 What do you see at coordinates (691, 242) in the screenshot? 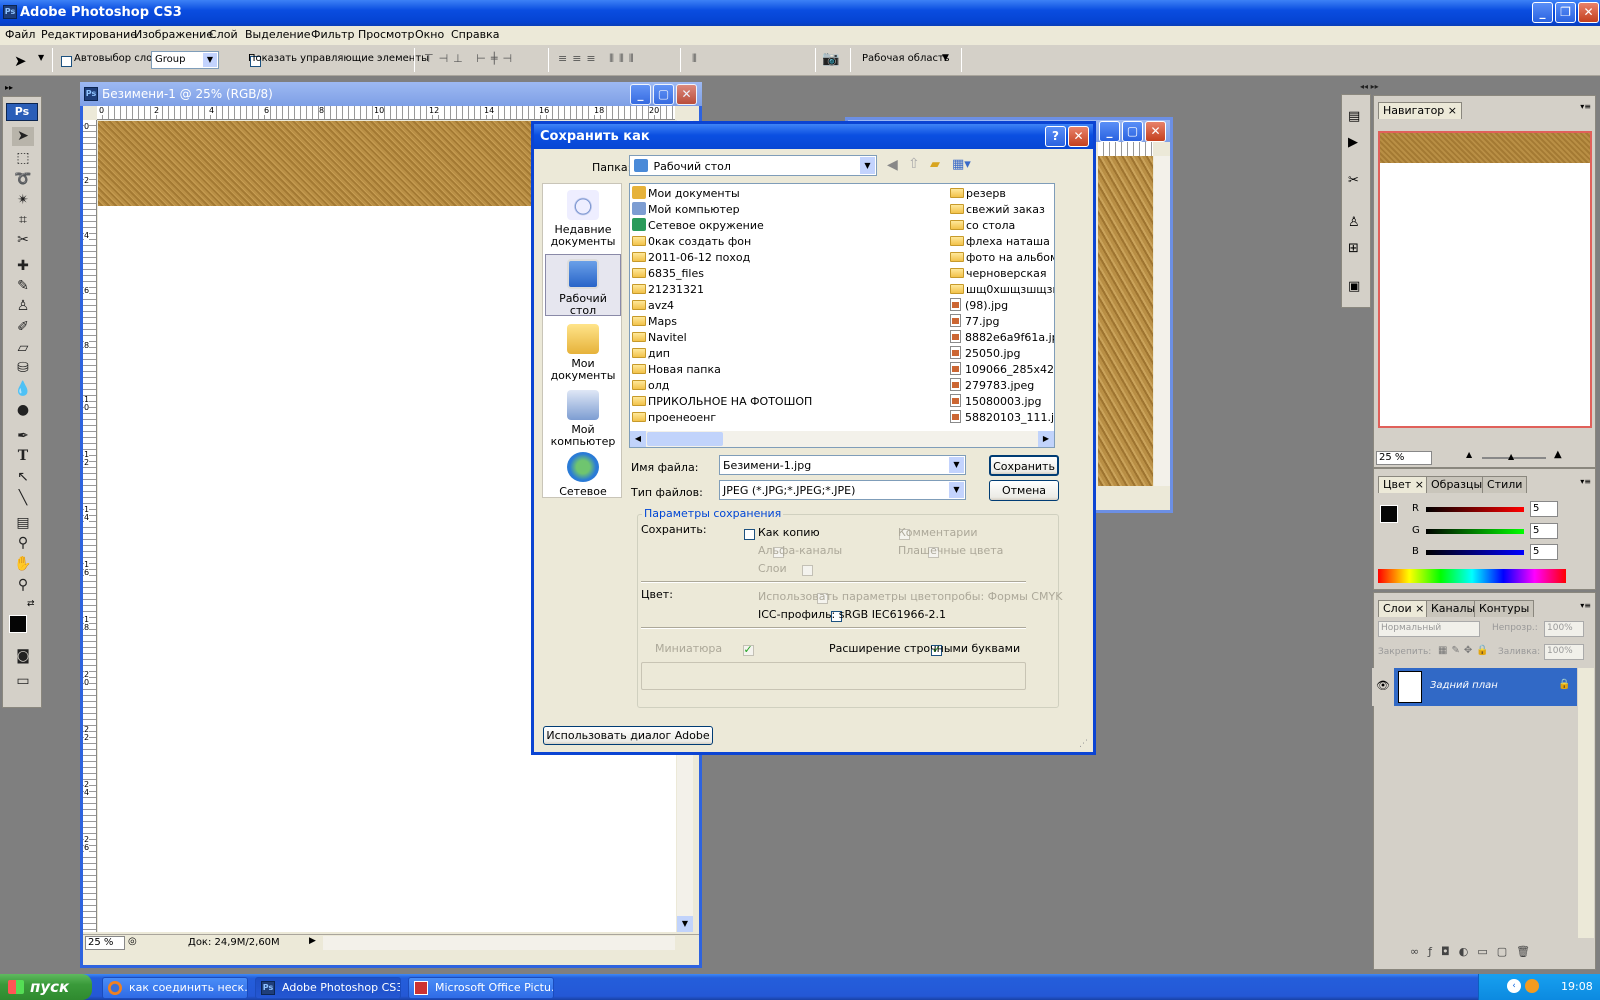
I see `folder-item: 0как создать фон` at bounding box center [691, 242].